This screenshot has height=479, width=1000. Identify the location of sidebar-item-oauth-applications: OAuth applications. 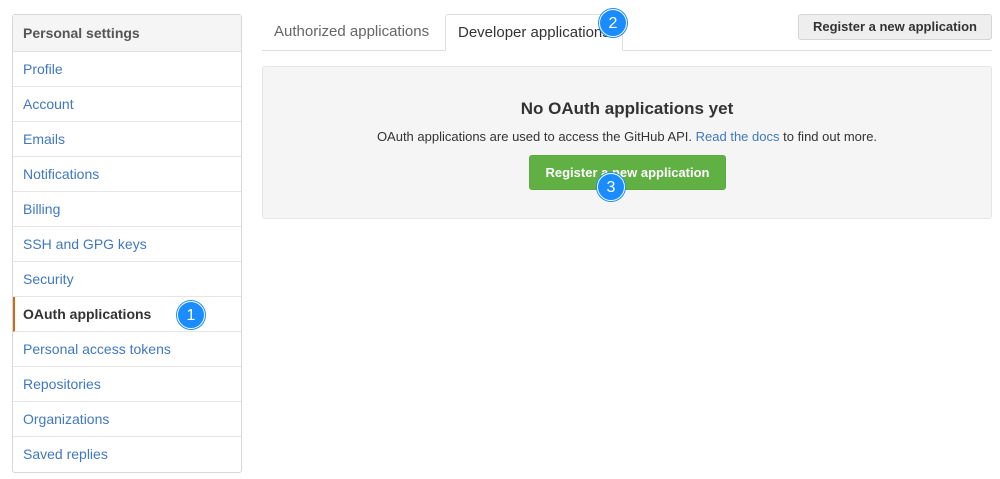
(127, 314).